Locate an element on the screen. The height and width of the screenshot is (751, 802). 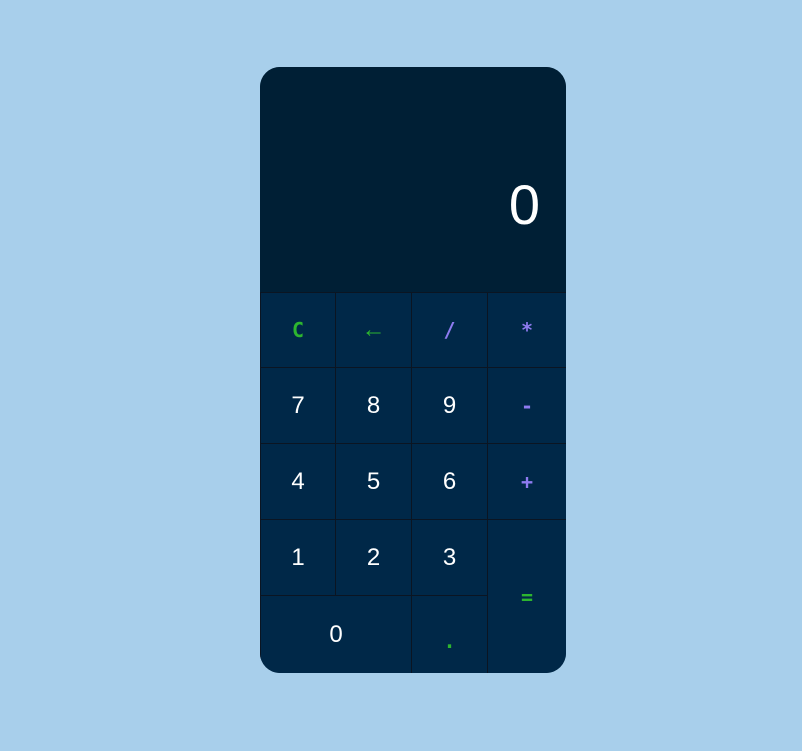
backspace-button: ← is located at coordinates (374, 330).